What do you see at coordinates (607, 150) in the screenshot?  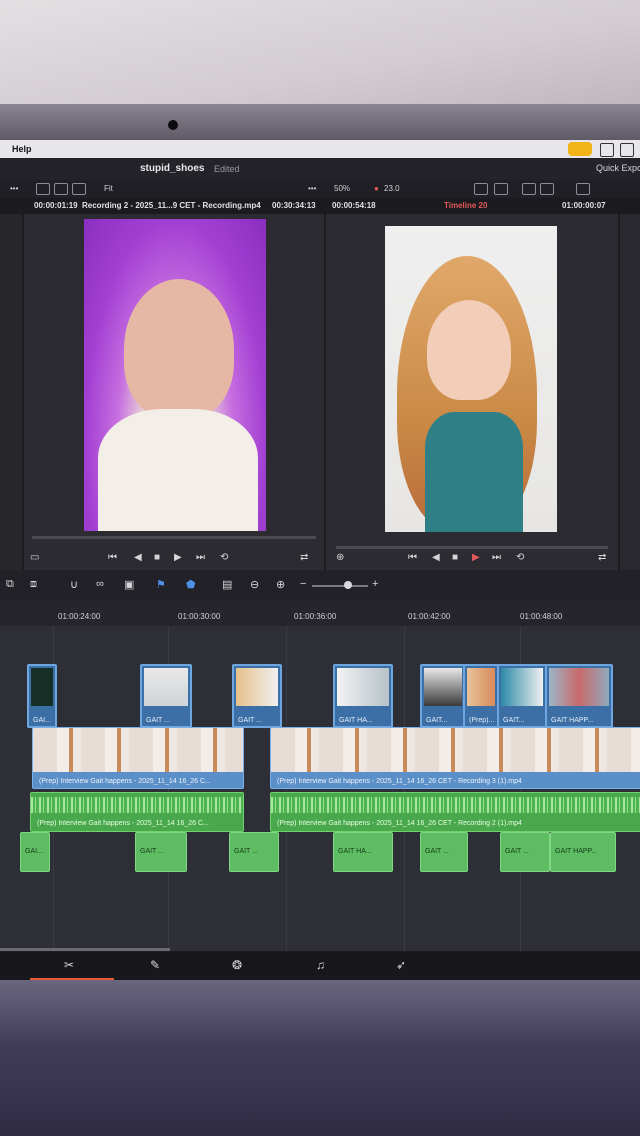 I see `camera-icon` at bounding box center [607, 150].